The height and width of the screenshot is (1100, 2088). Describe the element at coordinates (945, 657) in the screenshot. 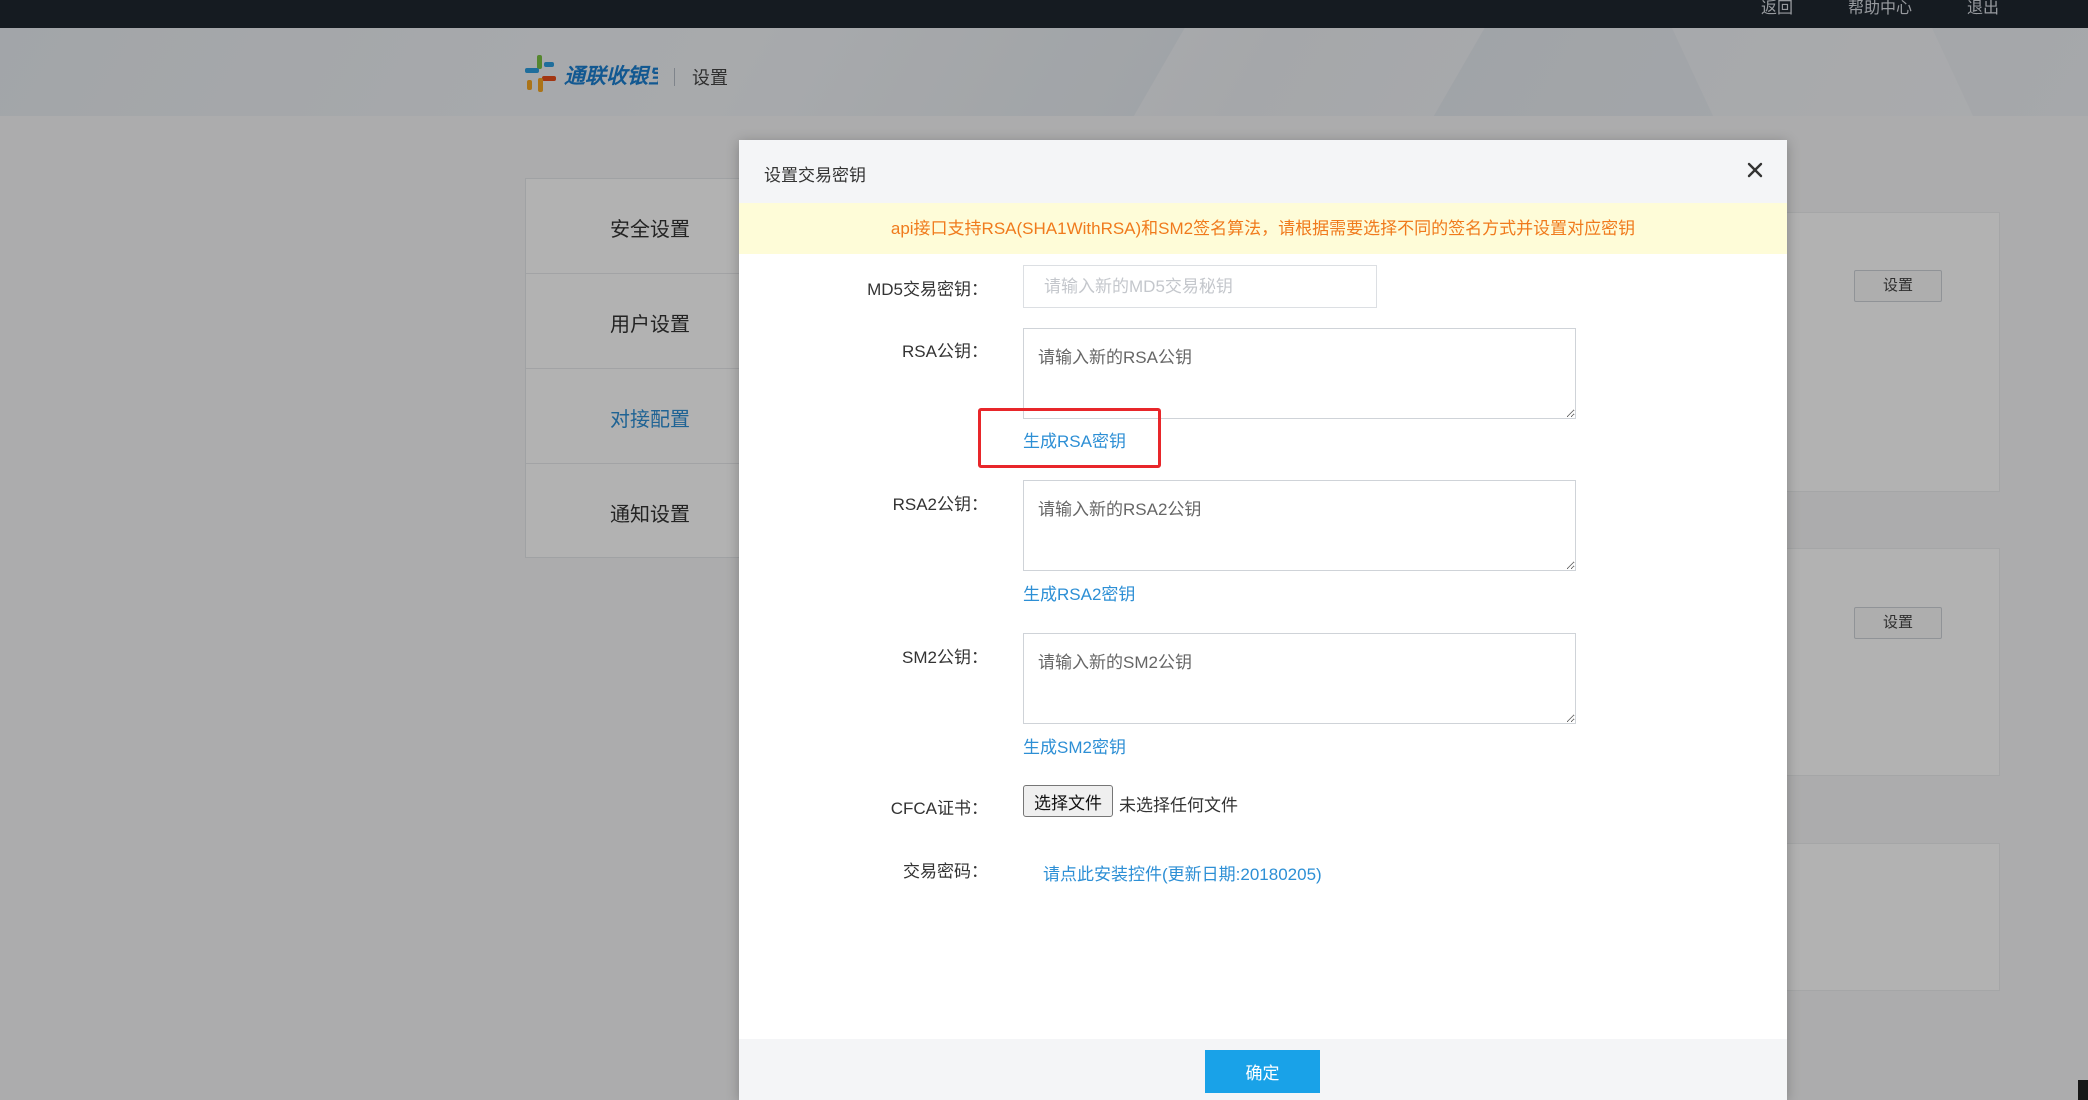

I see `sm2-label: SM2公钥：` at that location.